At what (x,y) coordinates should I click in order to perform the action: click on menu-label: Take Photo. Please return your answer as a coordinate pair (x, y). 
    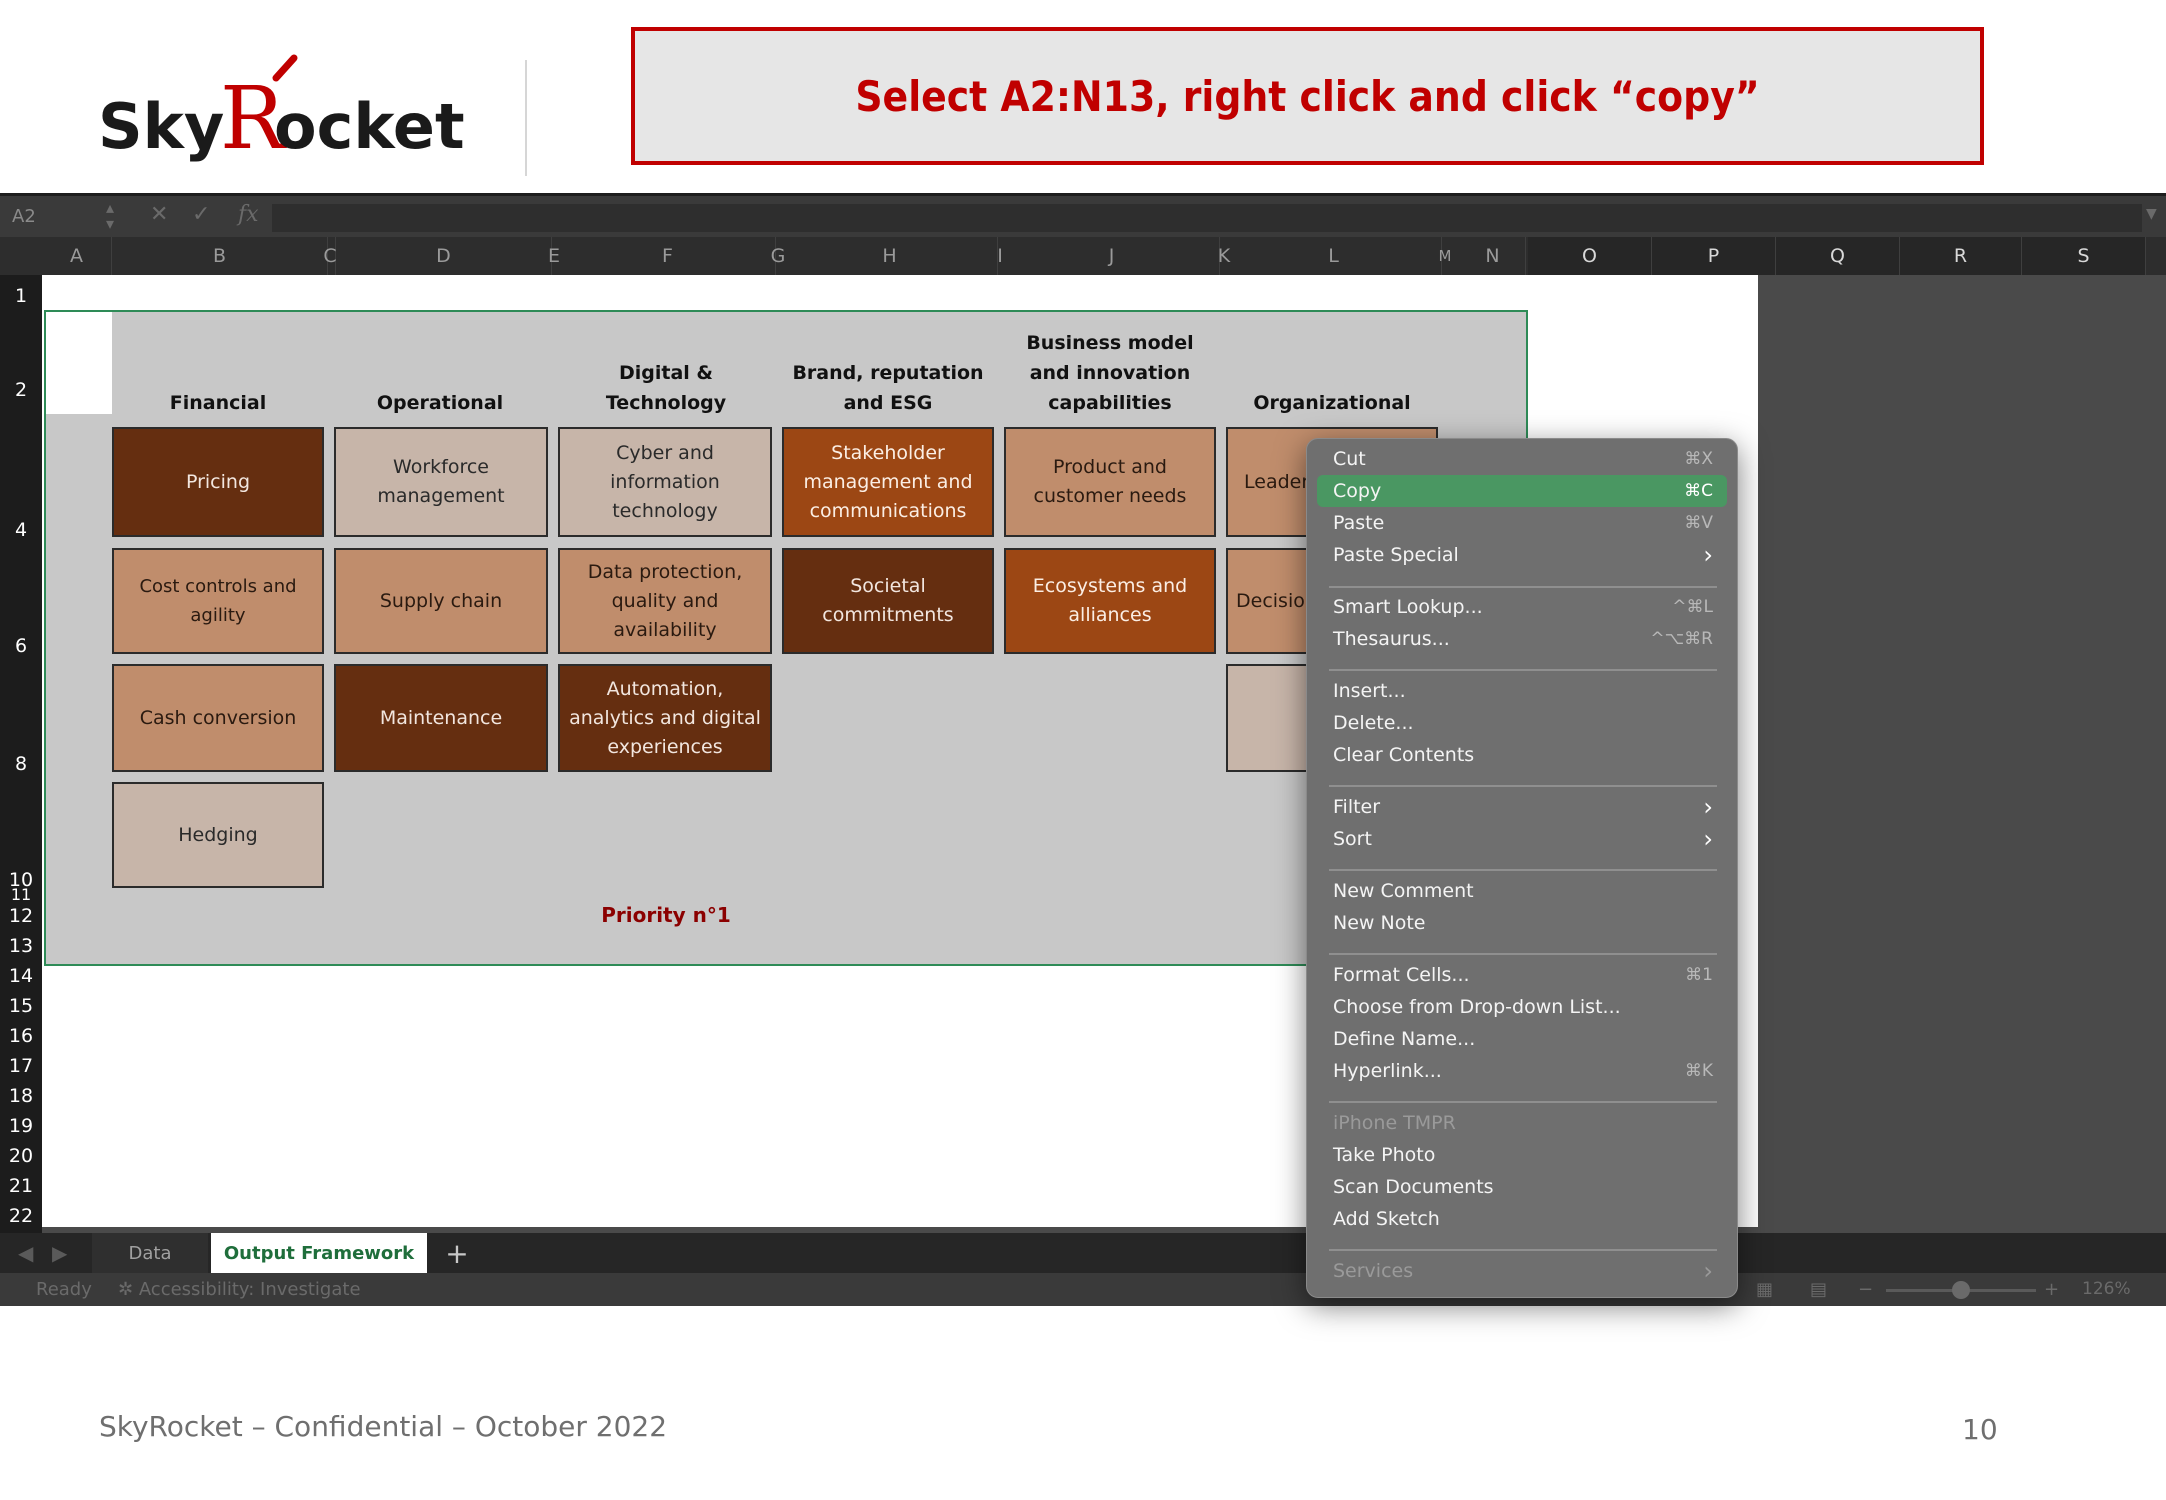
    Looking at the image, I should click on (1384, 1155).